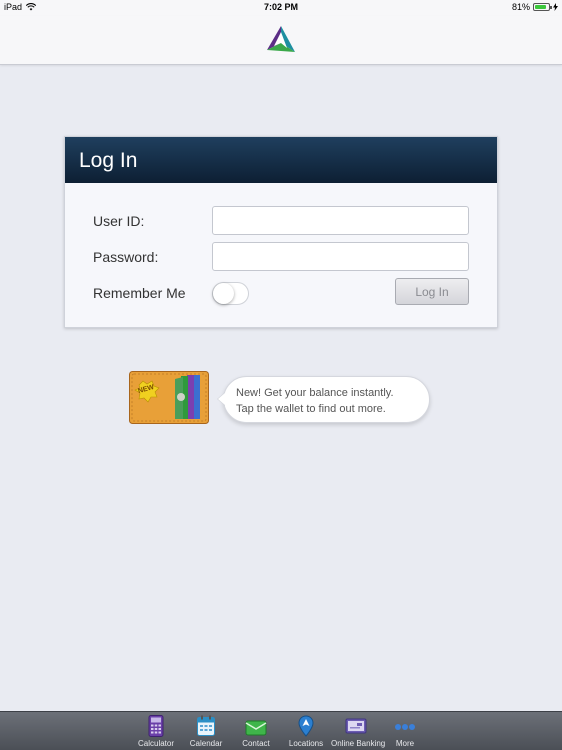 The image size is (562, 750). I want to click on wallet-button: NEW, so click(169, 397).